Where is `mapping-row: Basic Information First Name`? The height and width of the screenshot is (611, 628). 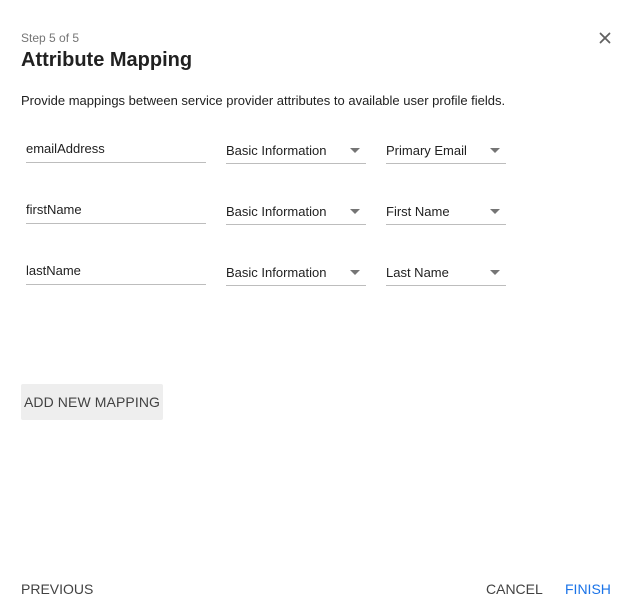 mapping-row: Basic Information First Name is located at coordinates (314, 219).